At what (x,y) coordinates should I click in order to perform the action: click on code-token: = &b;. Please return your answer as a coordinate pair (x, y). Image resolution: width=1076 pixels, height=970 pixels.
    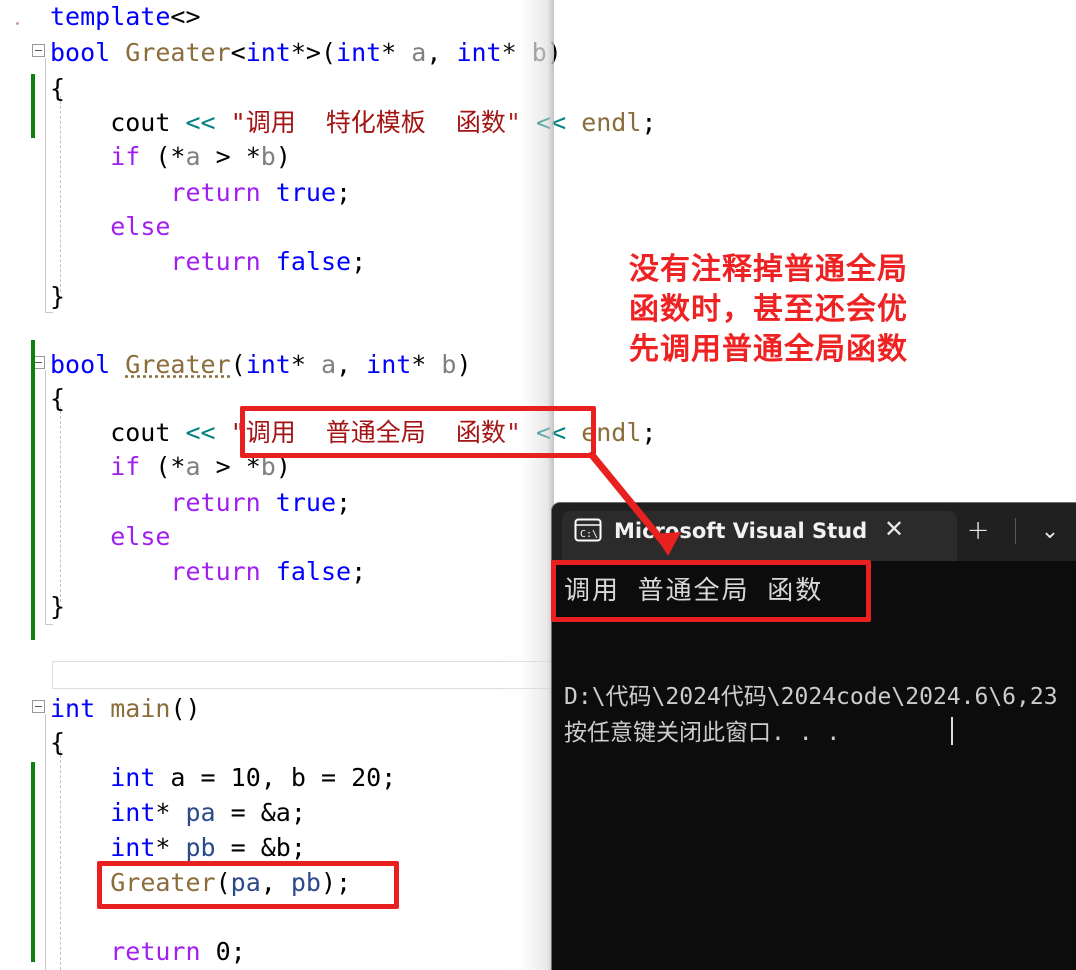
    Looking at the image, I should click on (260, 847).